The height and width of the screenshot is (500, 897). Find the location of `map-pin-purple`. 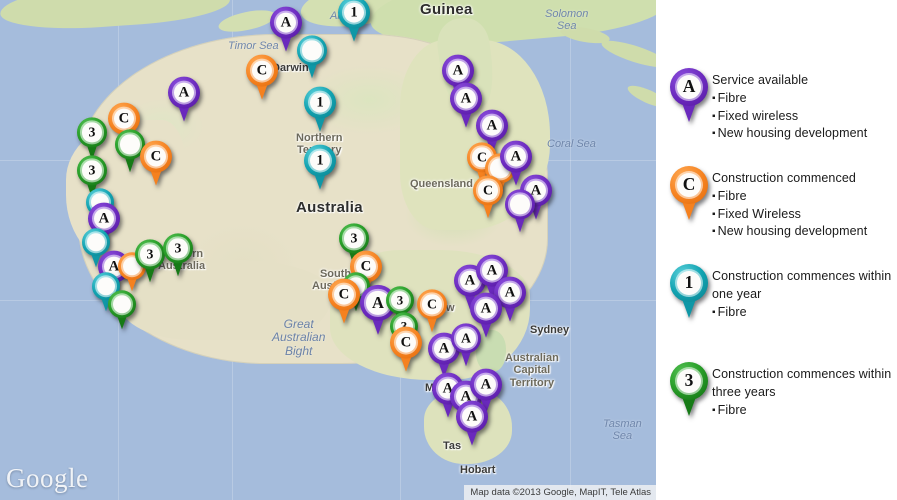

map-pin-purple is located at coordinates (520, 210).